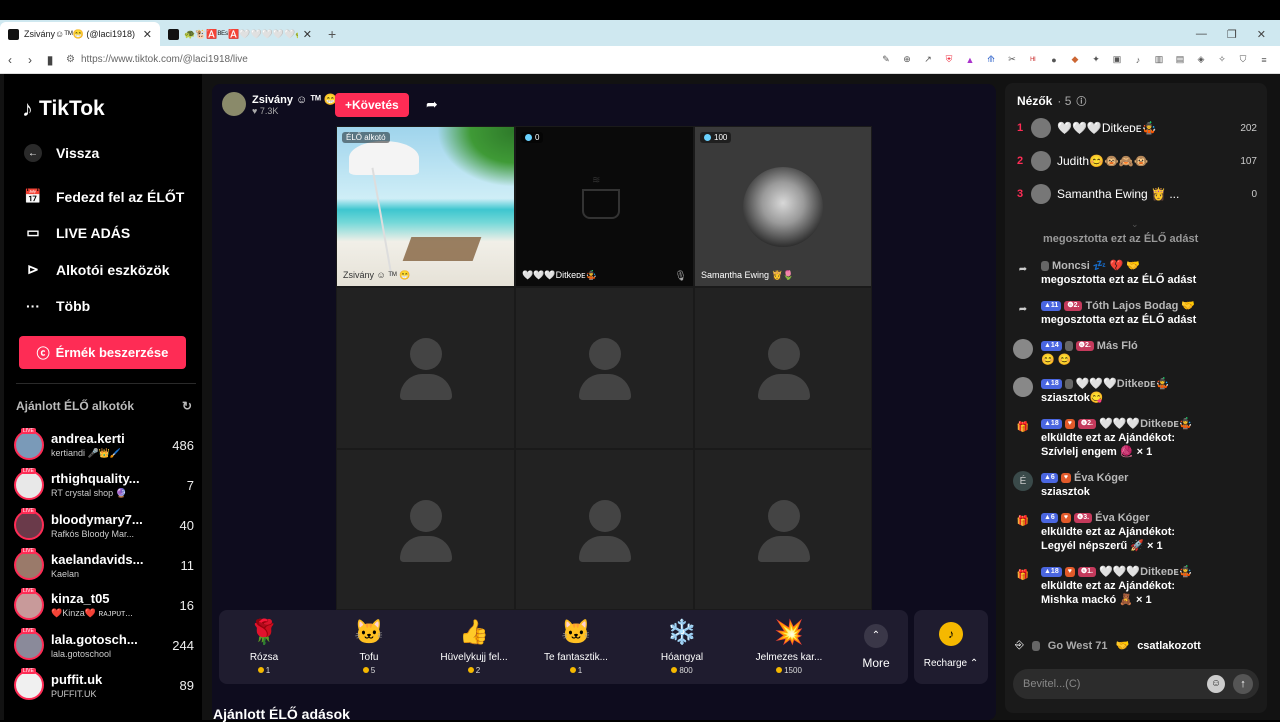  What do you see at coordinates (61, 153) in the screenshot?
I see `back-button: ← Vissza` at bounding box center [61, 153].